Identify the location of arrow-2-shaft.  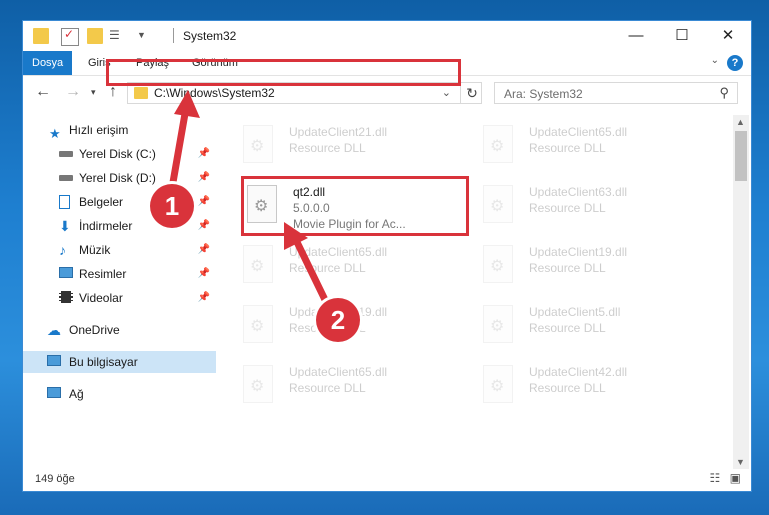
(312, 273).